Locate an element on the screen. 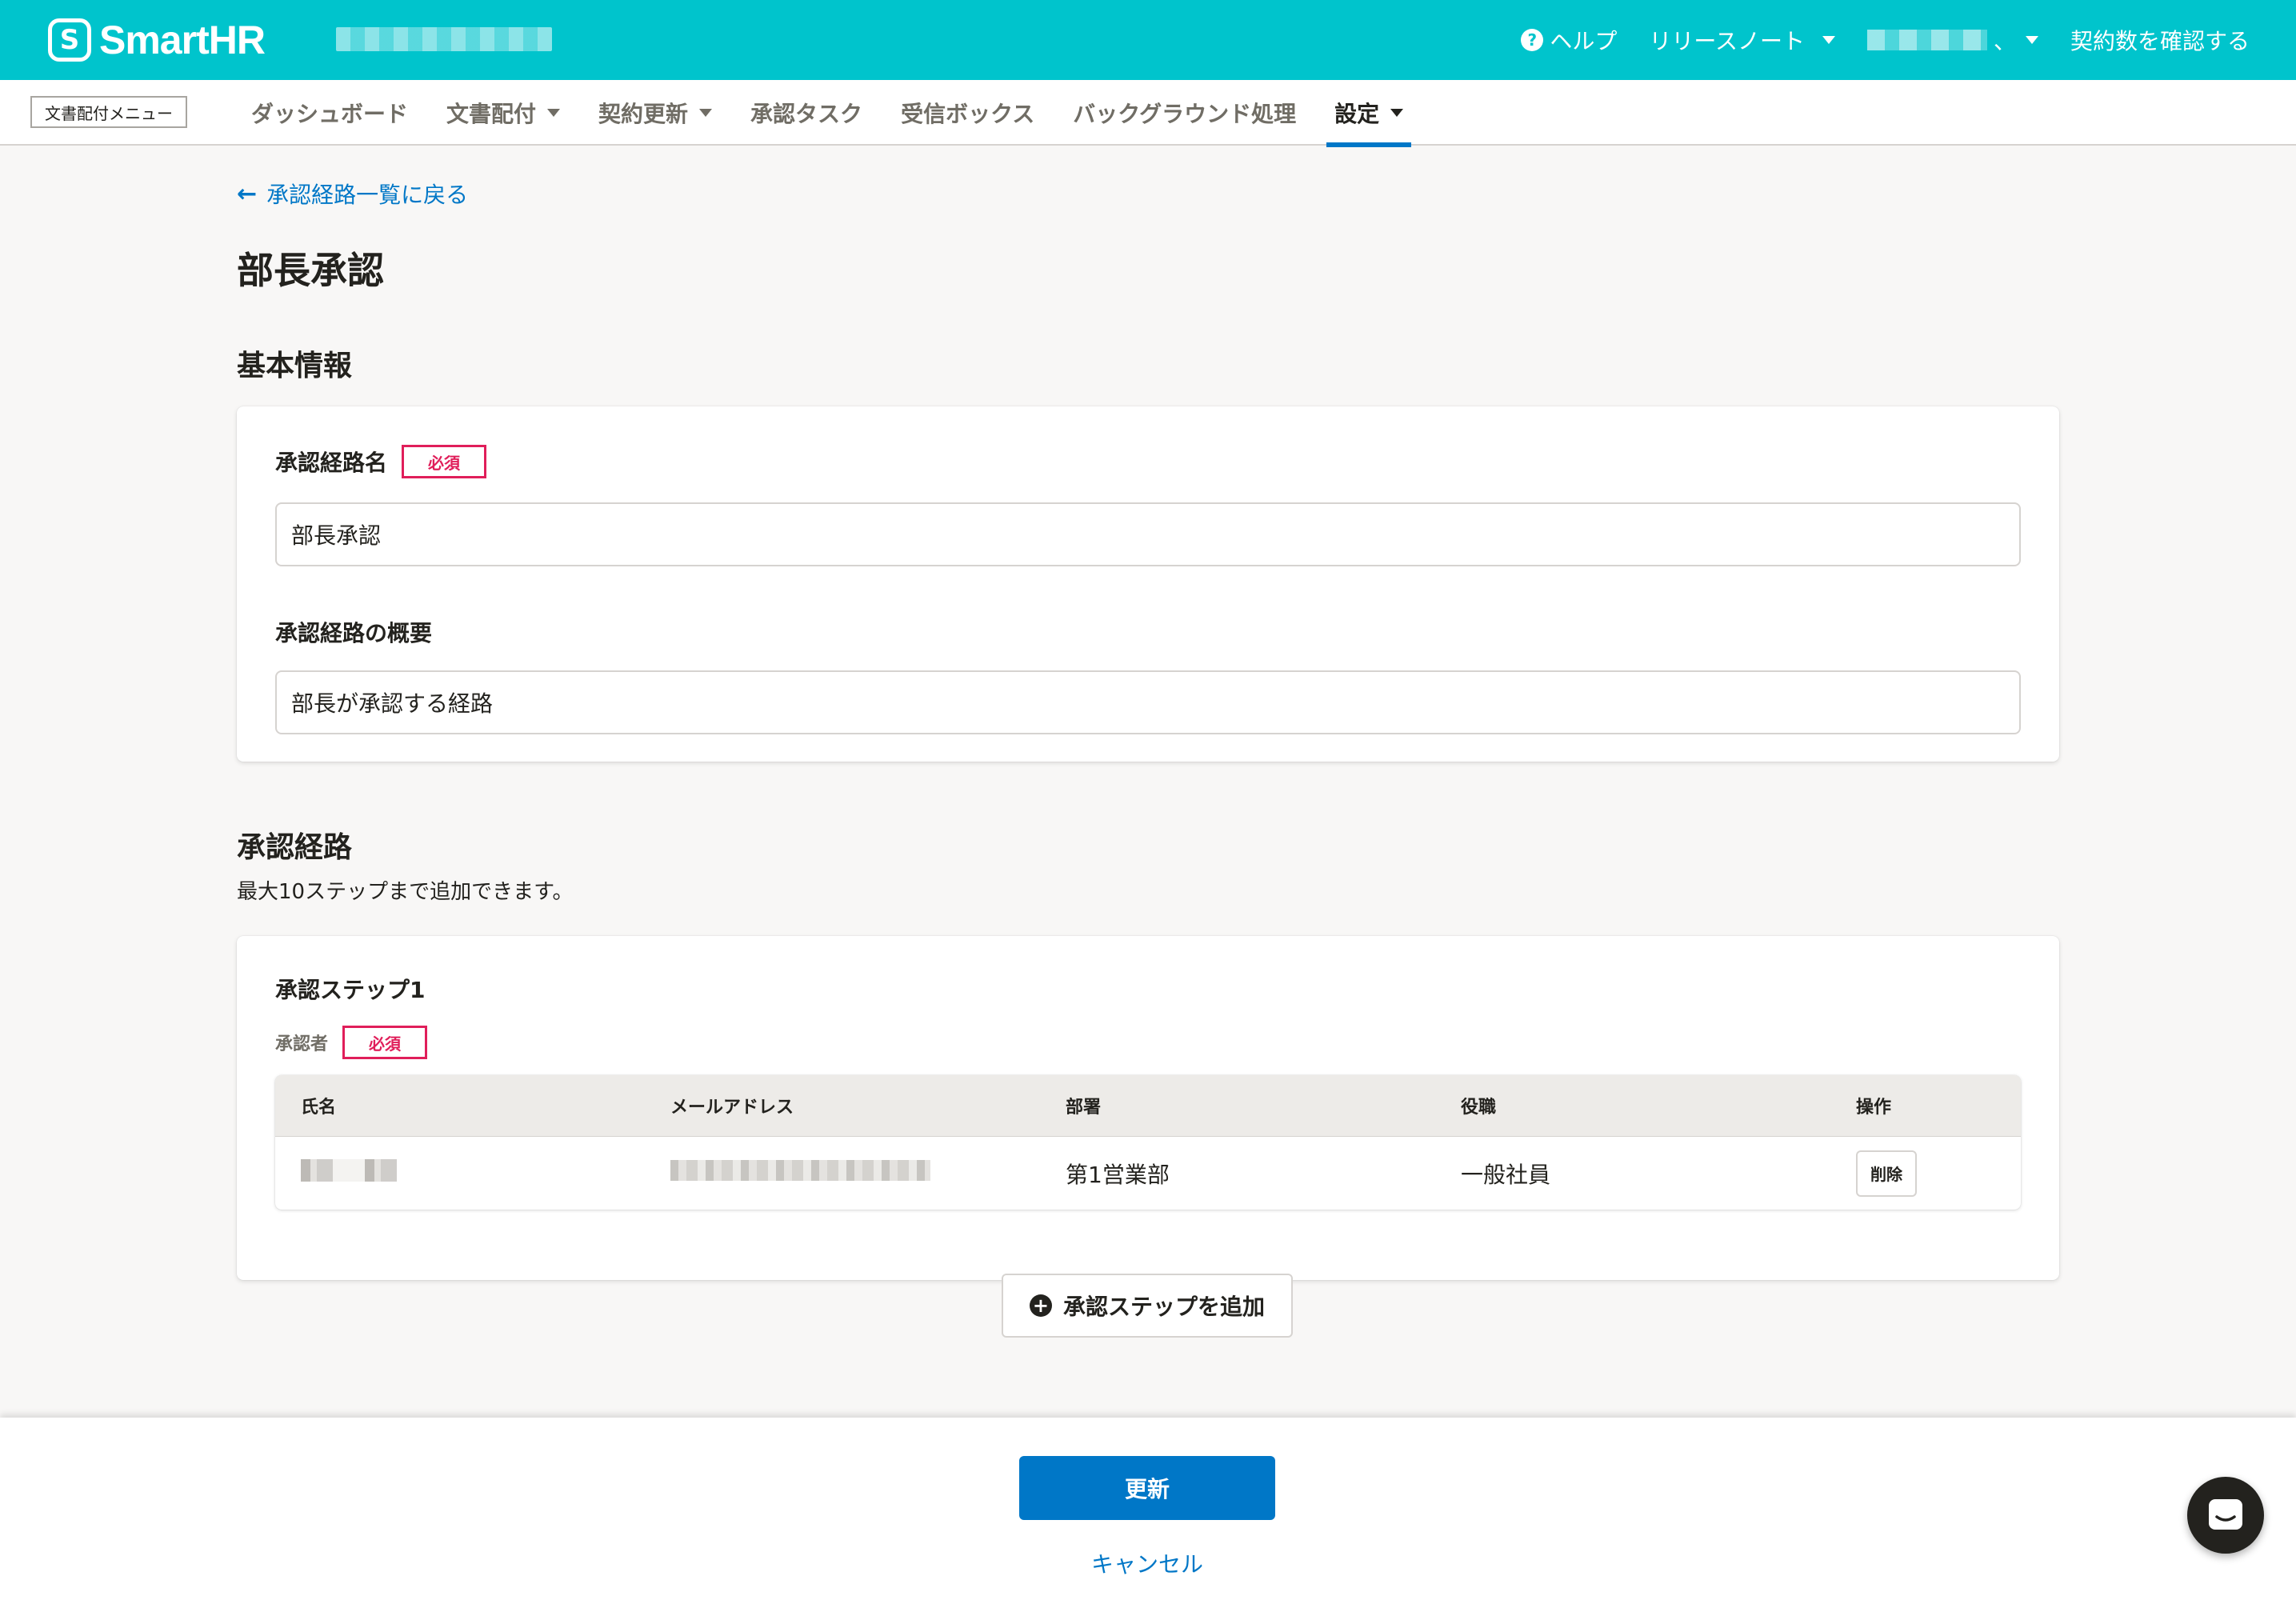 The width and height of the screenshot is (2296, 1600). header-nav: ? ヘルプ リリースノート 、 契約数を確認する is located at coordinates (1885, 40).